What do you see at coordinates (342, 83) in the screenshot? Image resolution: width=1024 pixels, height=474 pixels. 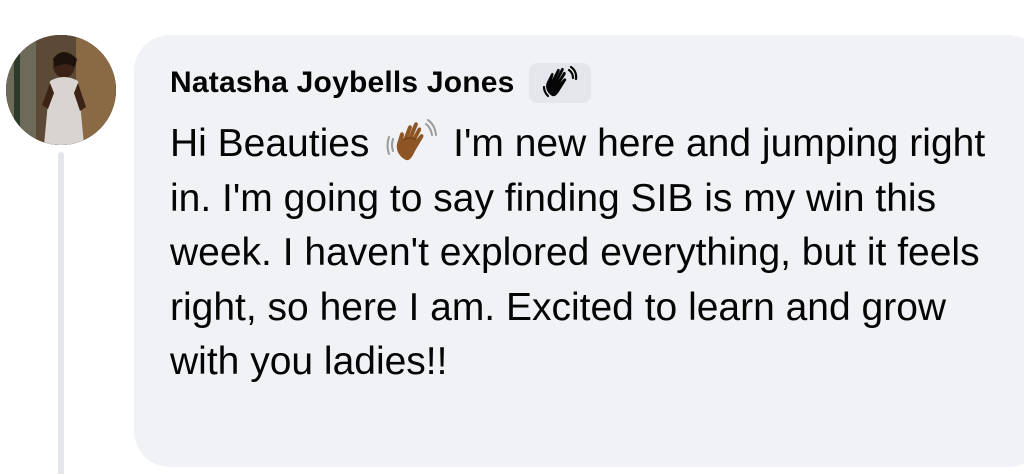 I see `author-name: Natasha Joybells Jones` at bounding box center [342, 83].